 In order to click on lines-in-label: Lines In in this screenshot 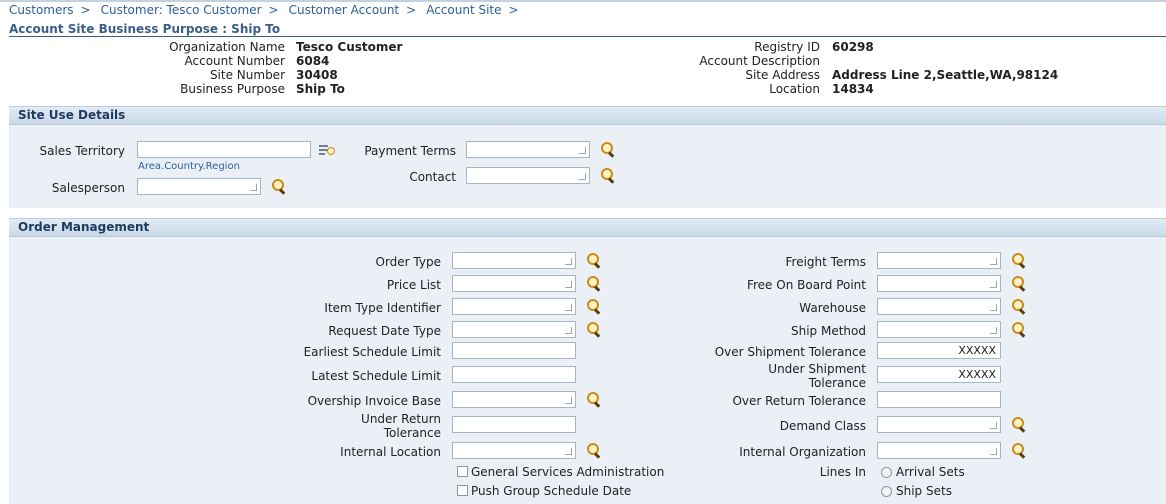, I will do `click(842, 472)`.